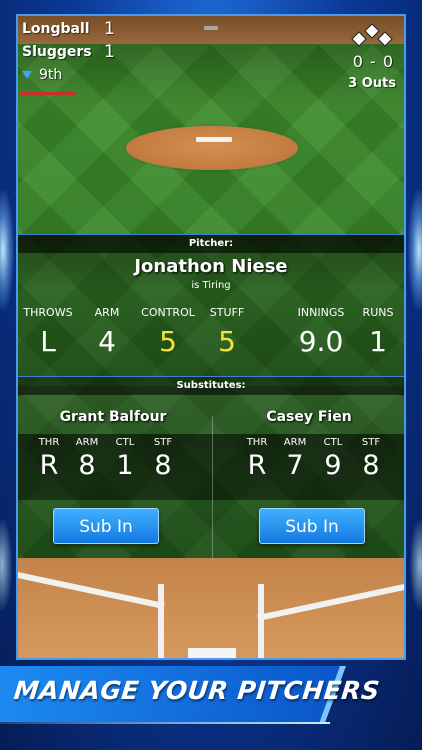 This screenshot has height=750, width=422. I want to click on substitute-name: Casey Fien, so click(309, 417).